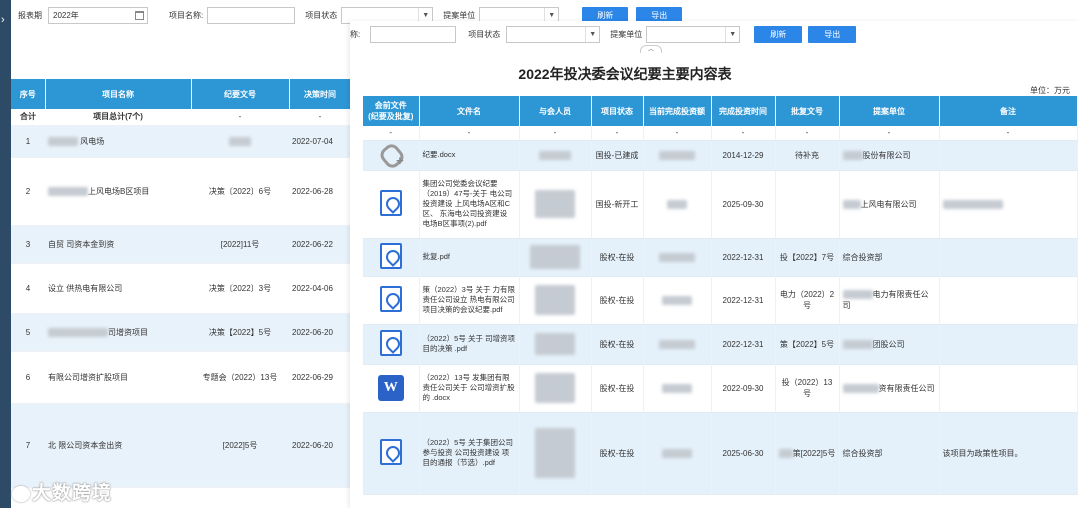  What do you see at coordinates (592, 34) in the screenshot?
I see `chevron-down-icon: ▼` at bounding box center [592, 34].